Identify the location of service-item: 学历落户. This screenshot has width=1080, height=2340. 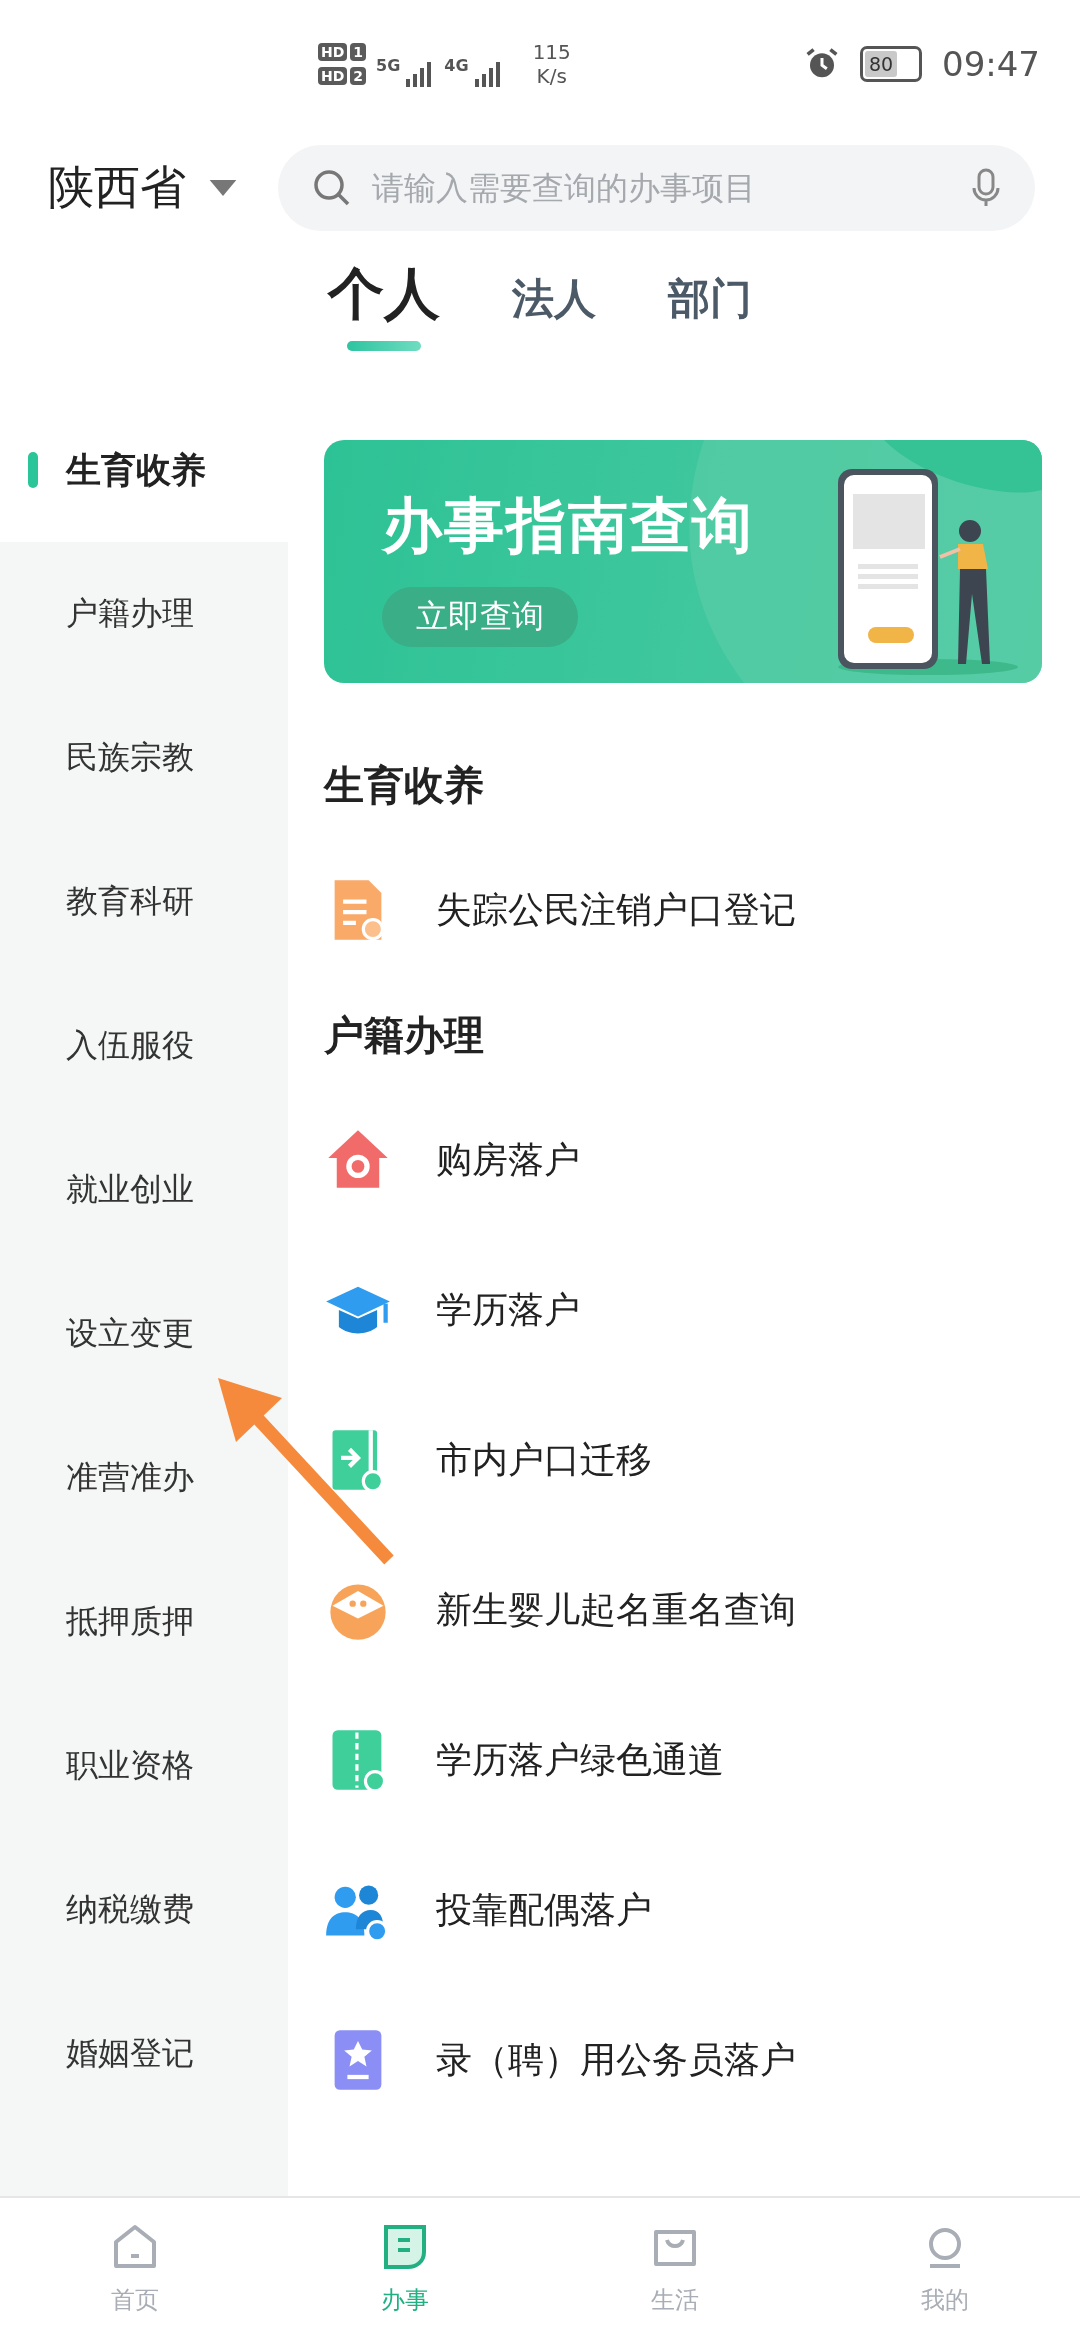
(683, 1310).